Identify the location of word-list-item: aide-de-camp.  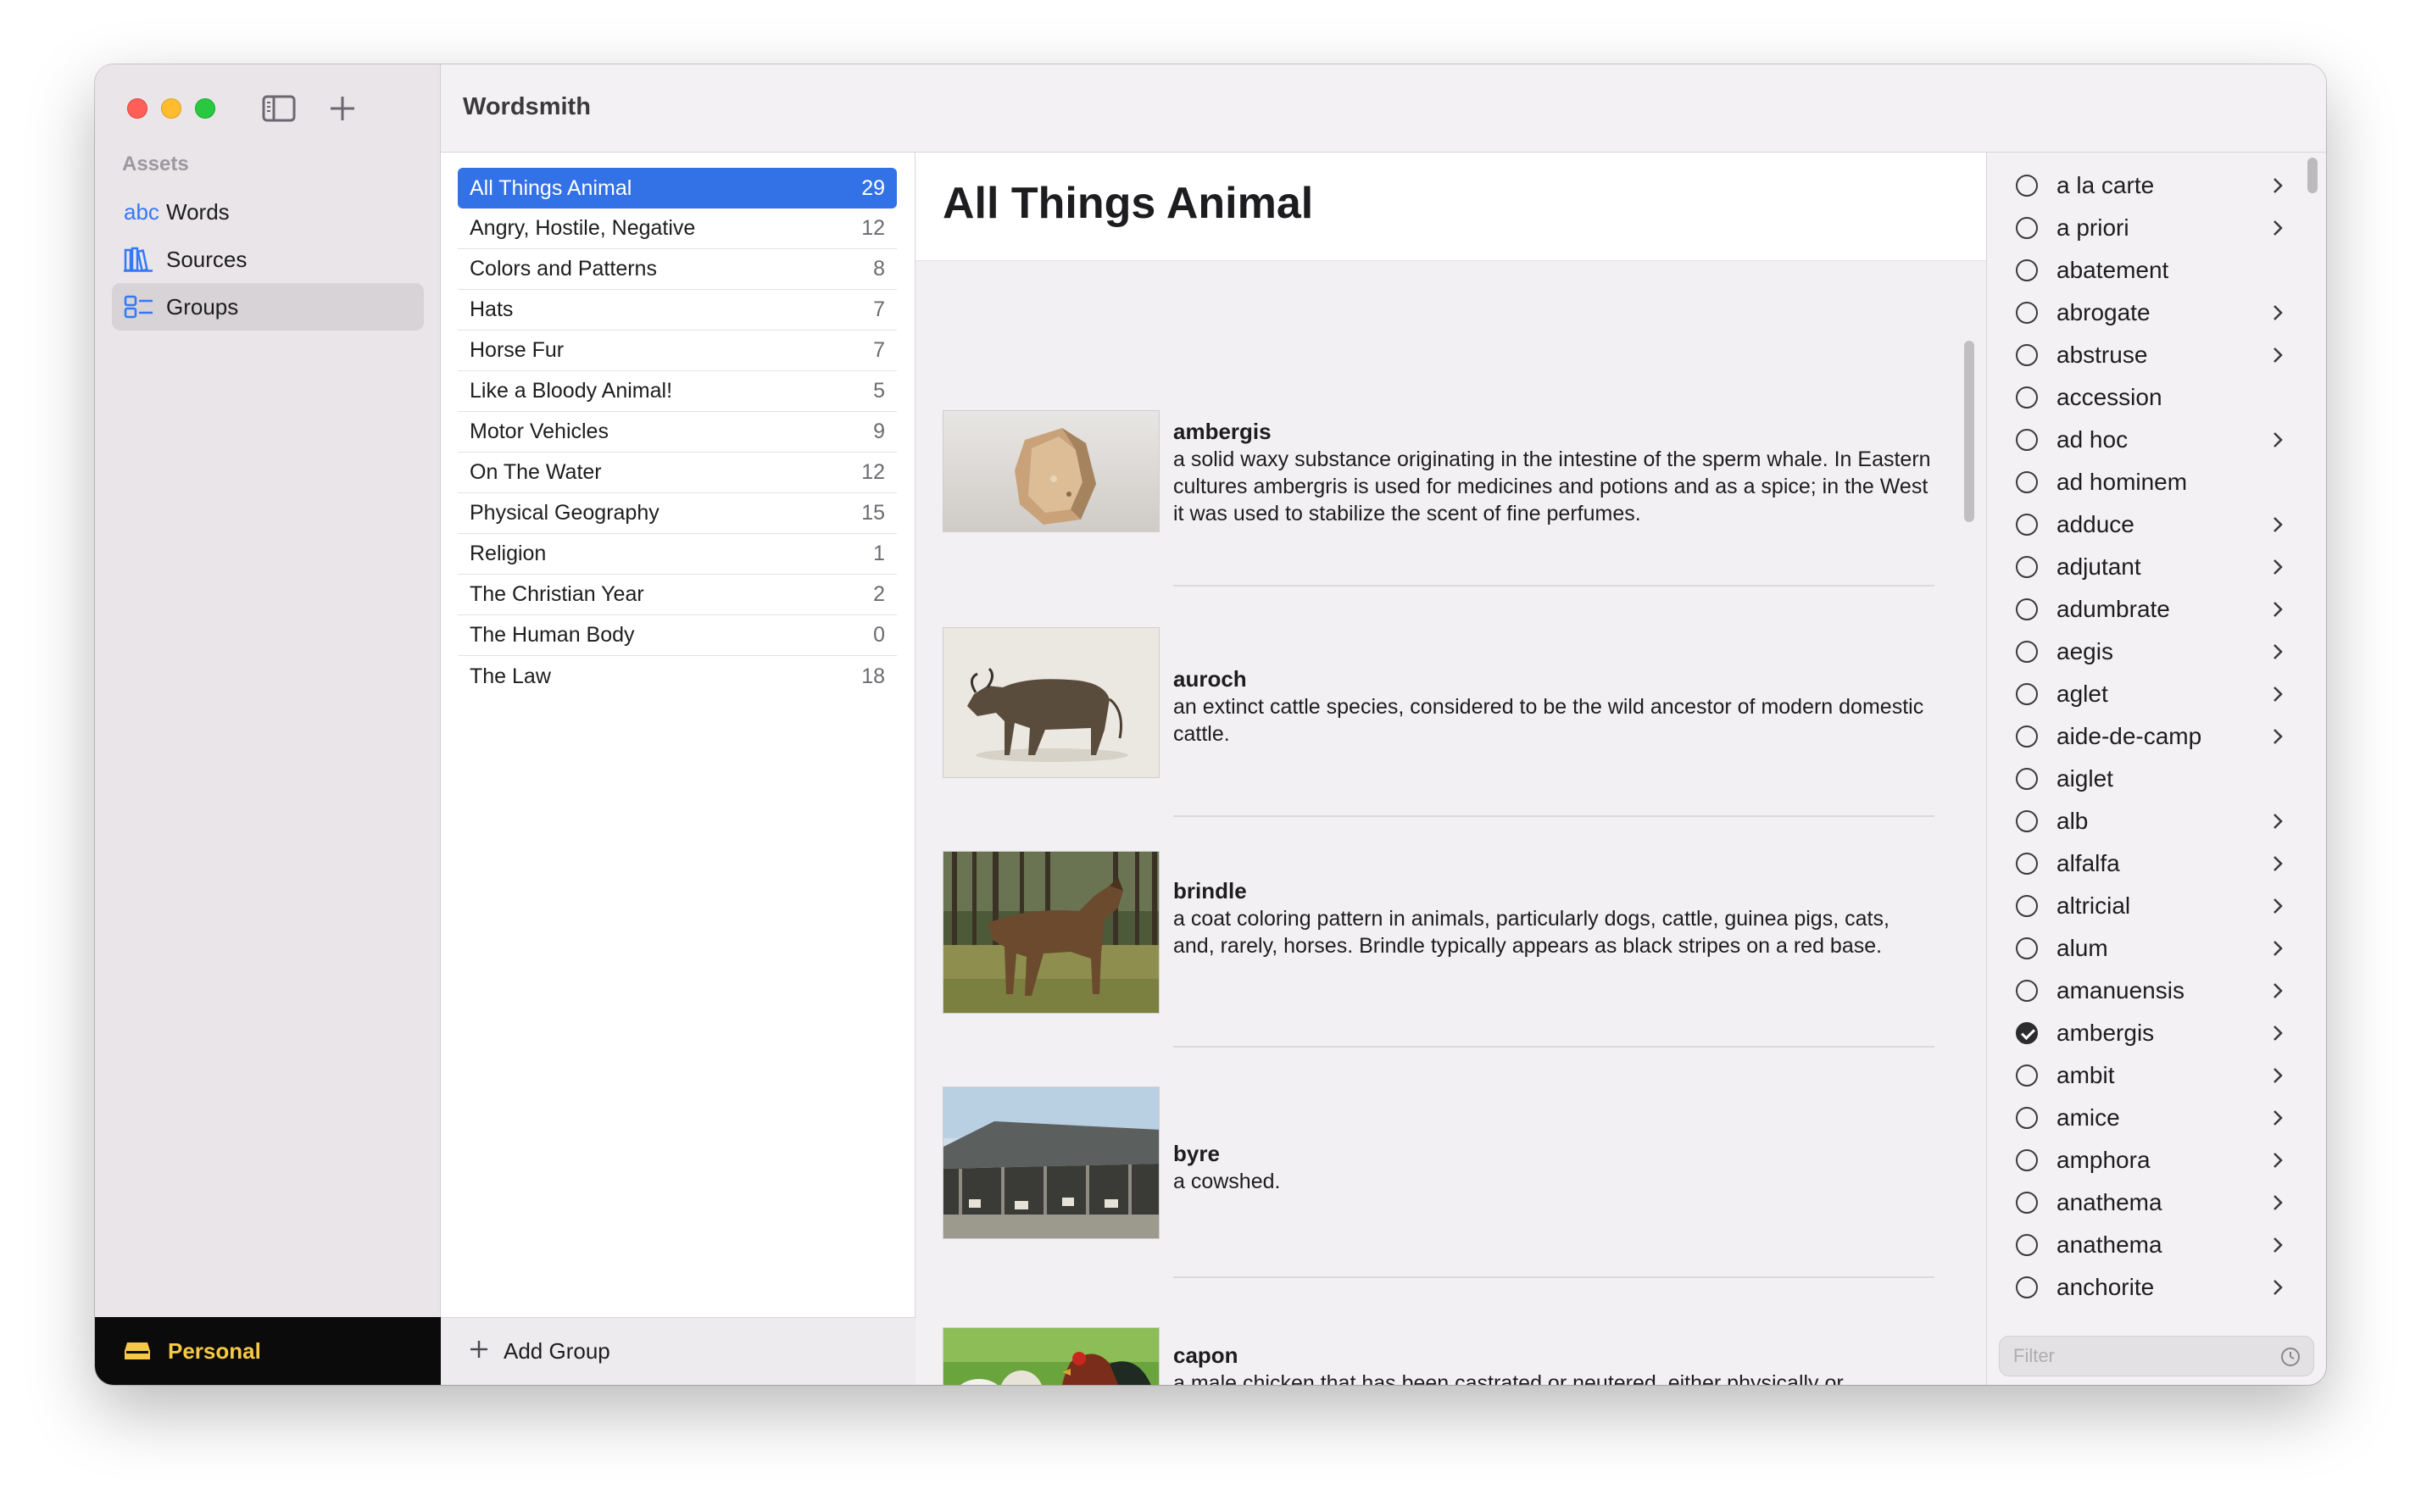
(2156, 737).